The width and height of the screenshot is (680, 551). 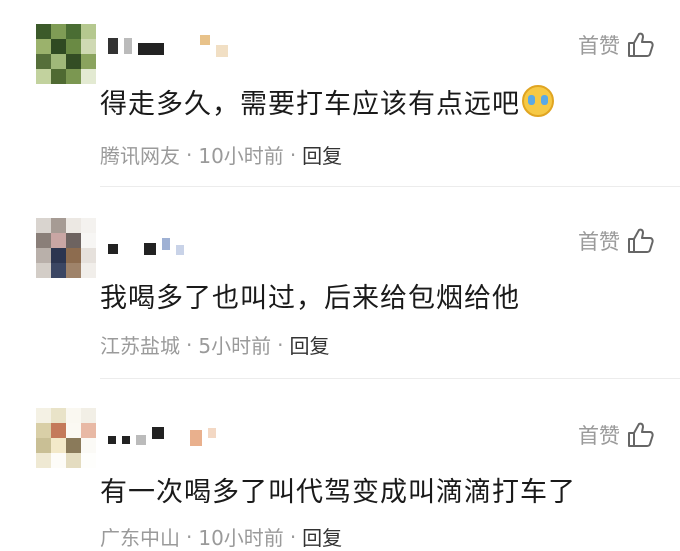 I want to click on comment-text: 得走多久，需要打车应该有点远吧, so click(x=327, y=101).